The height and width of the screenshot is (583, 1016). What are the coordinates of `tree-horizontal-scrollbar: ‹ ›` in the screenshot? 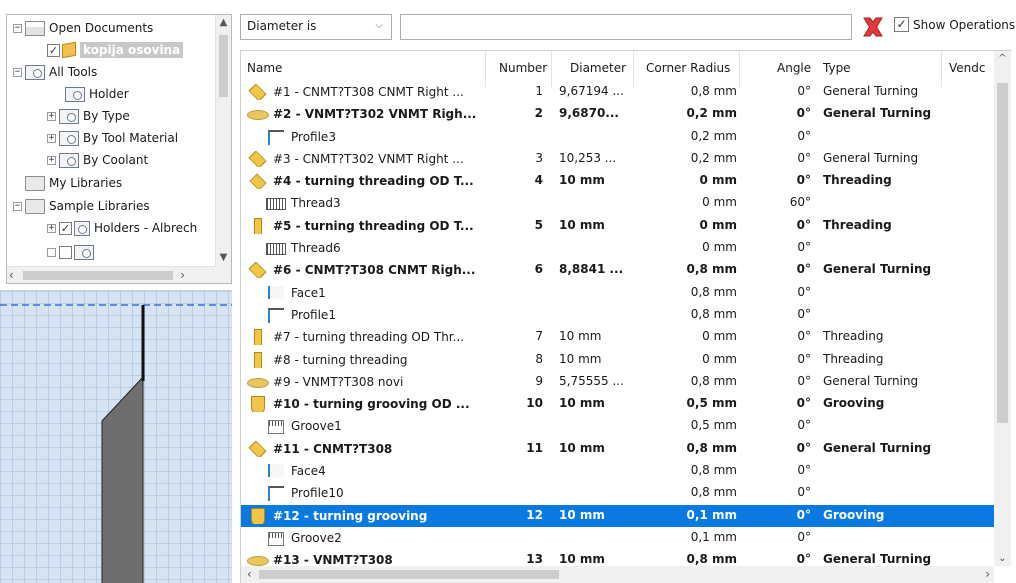 It's located at (111, 274).